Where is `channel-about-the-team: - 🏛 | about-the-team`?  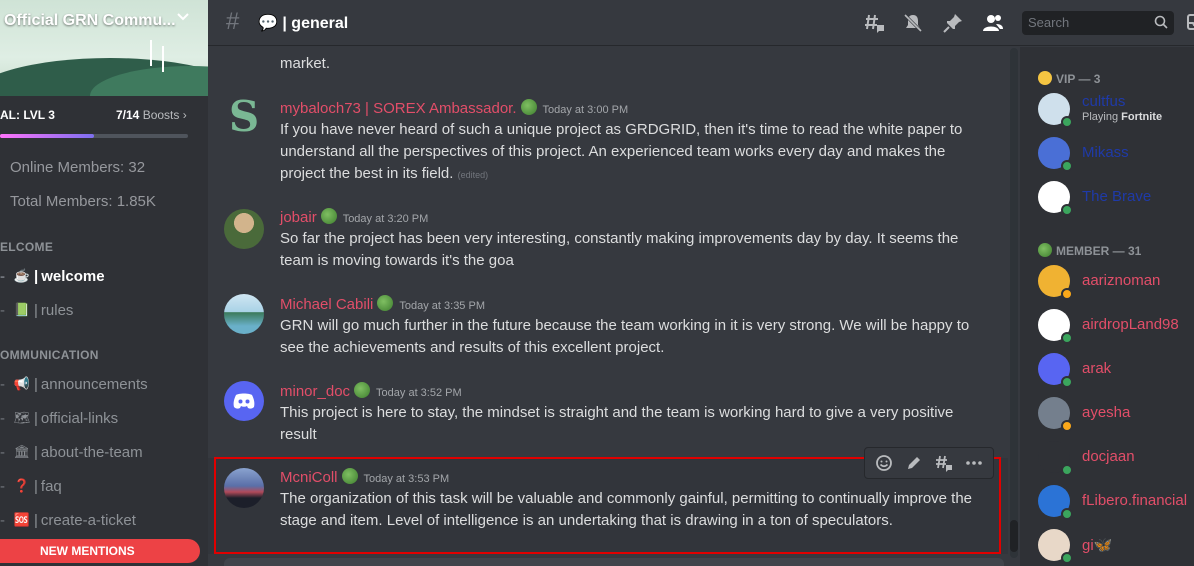 channel-about-the-team: - 🏛 | about-the-team is located at coordinates (100, 452).